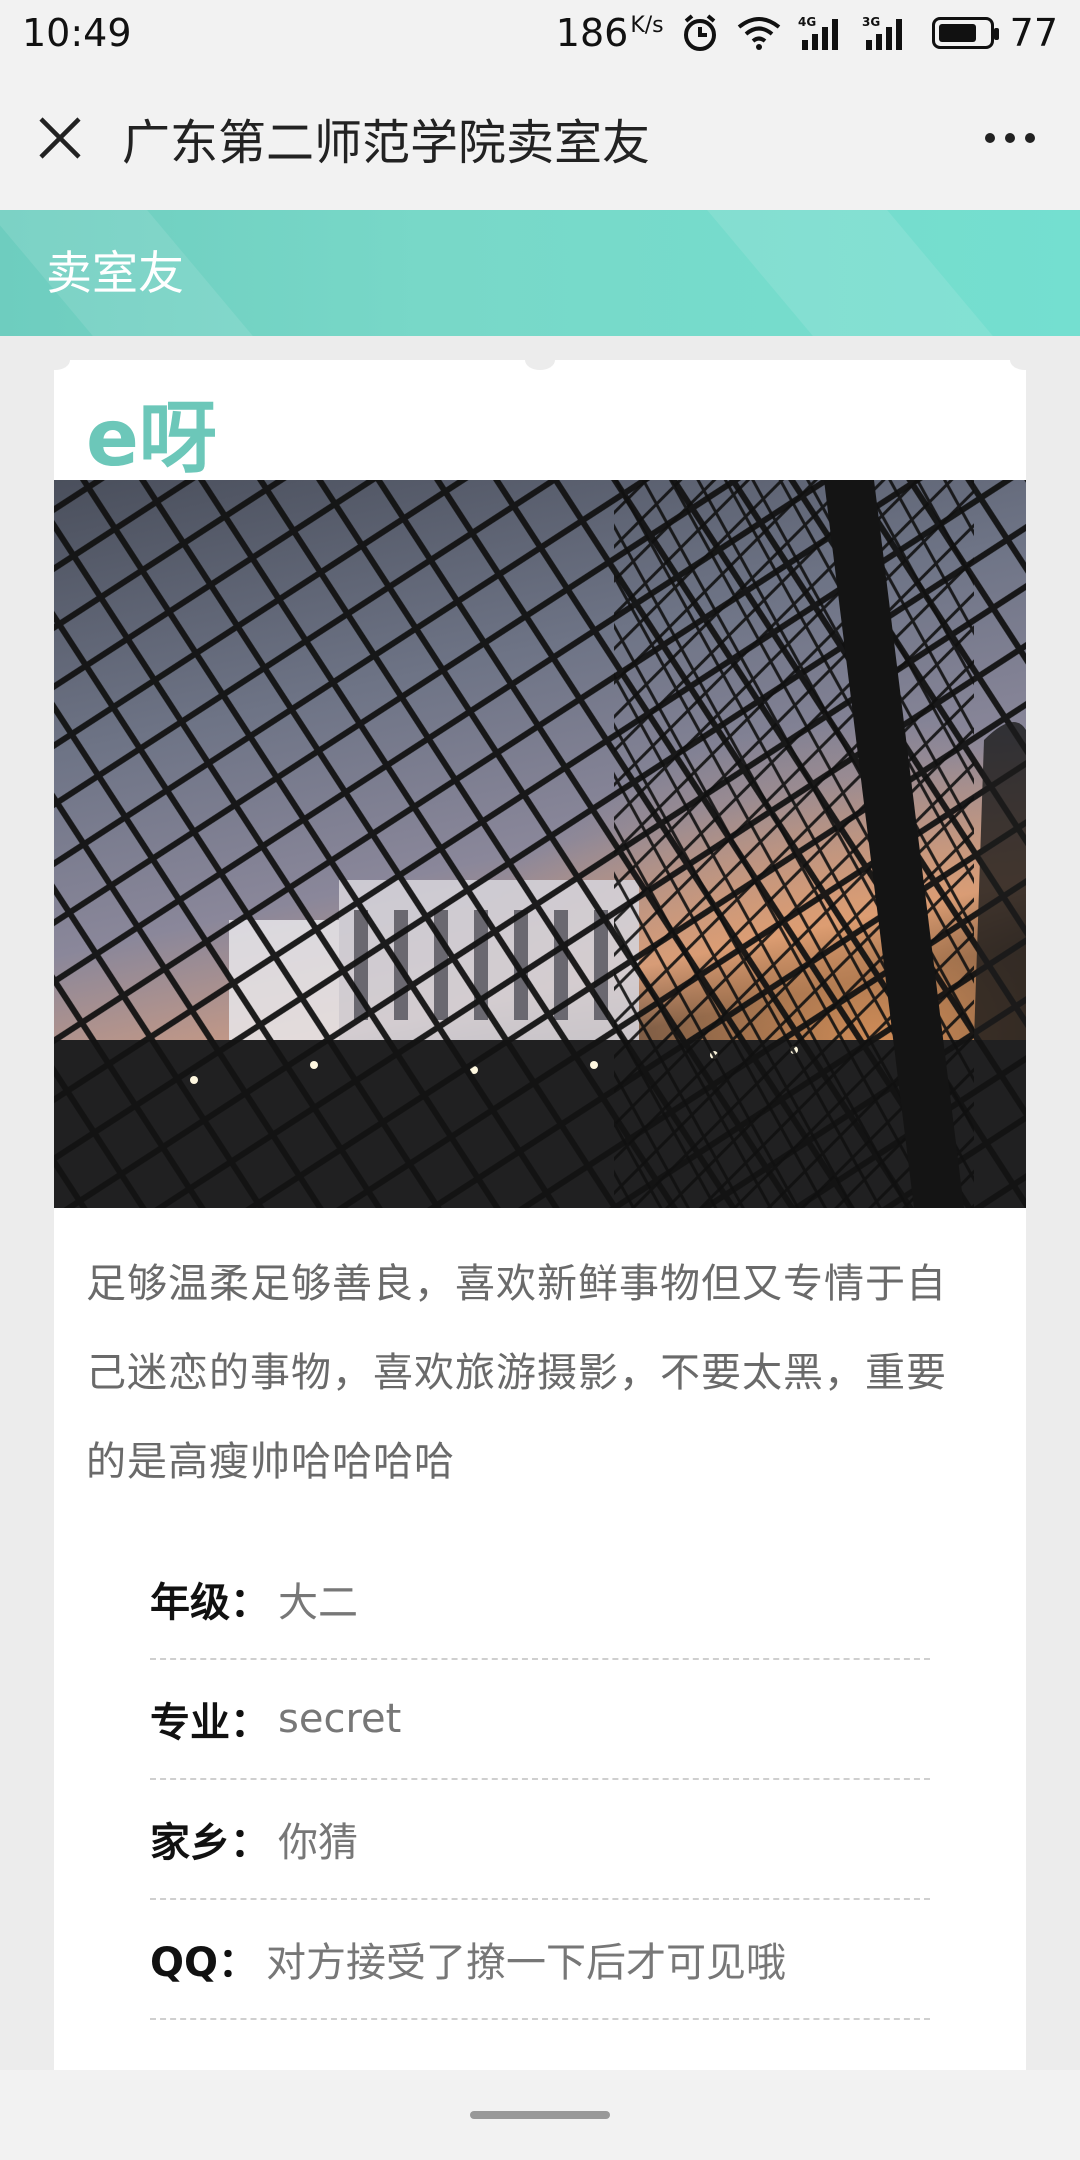 The height and width of the screenshot is (2160, 1080). I want to click on net-speed-unit: K/s, so click(647, 26).